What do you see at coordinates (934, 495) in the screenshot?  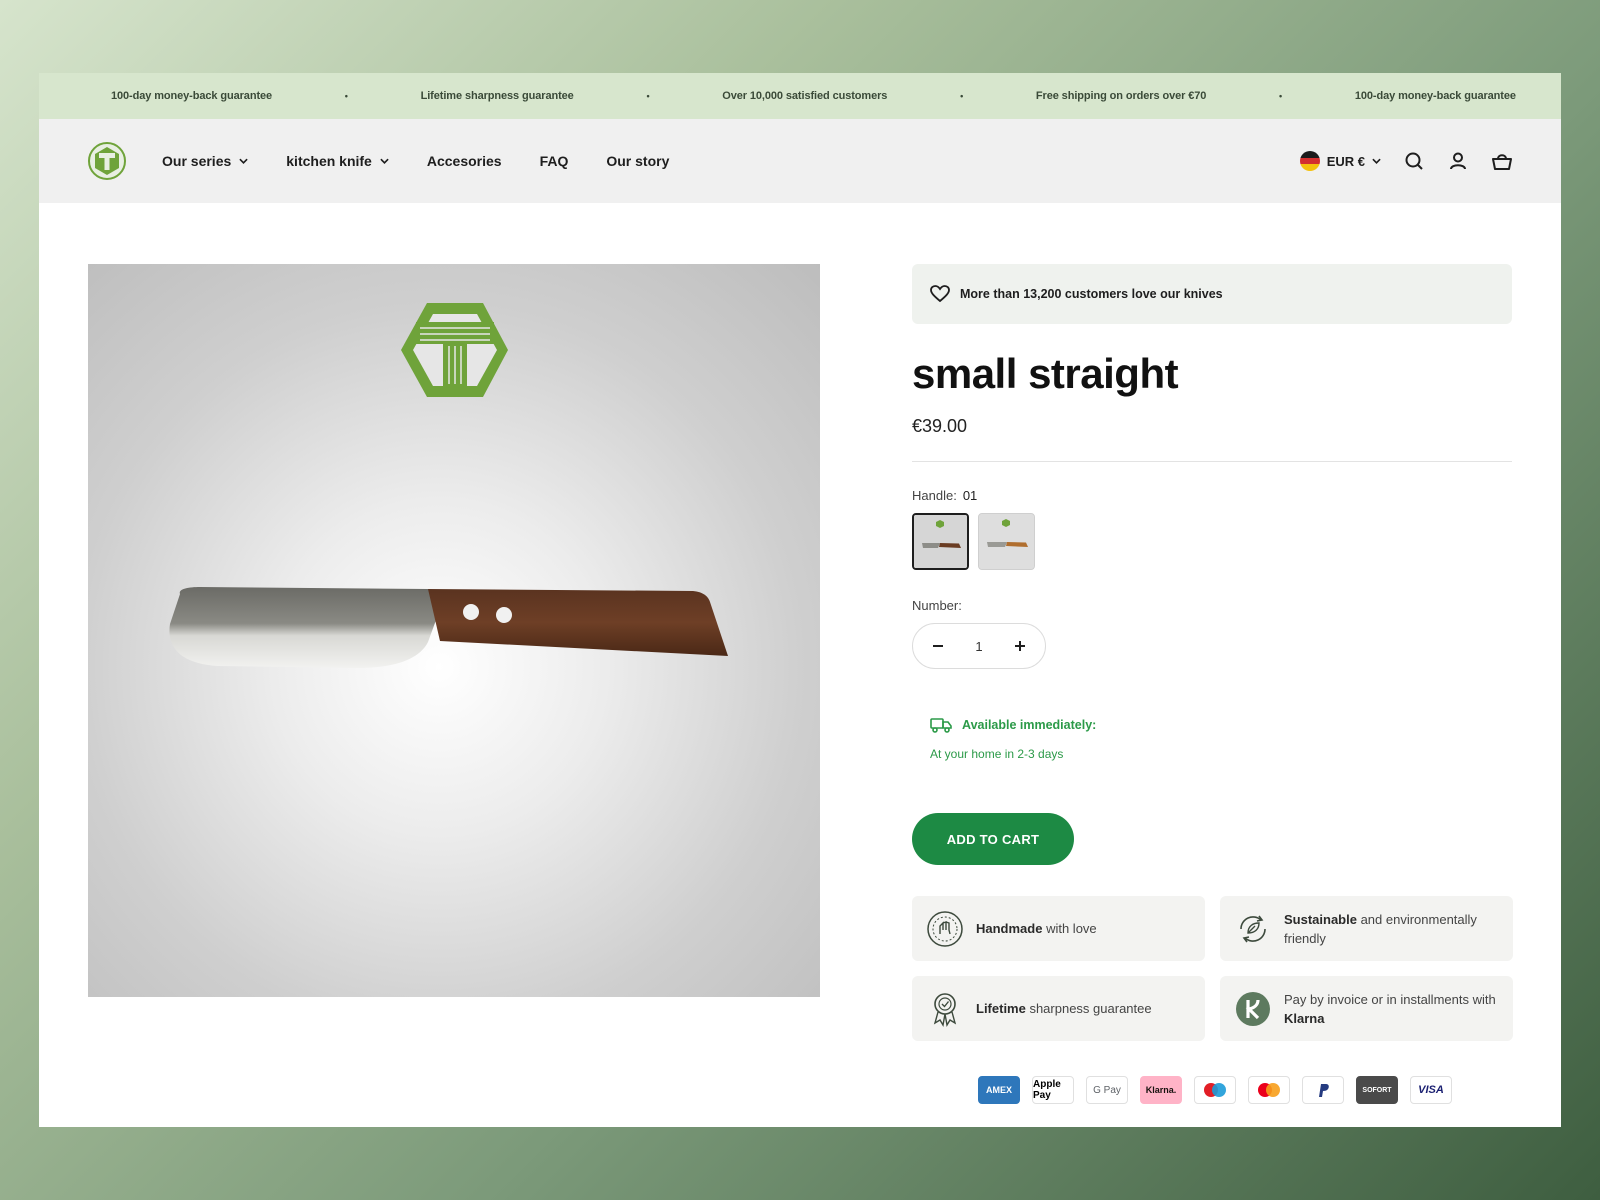 I see `handle-label: Handle:` at bounding box center [934, 495].